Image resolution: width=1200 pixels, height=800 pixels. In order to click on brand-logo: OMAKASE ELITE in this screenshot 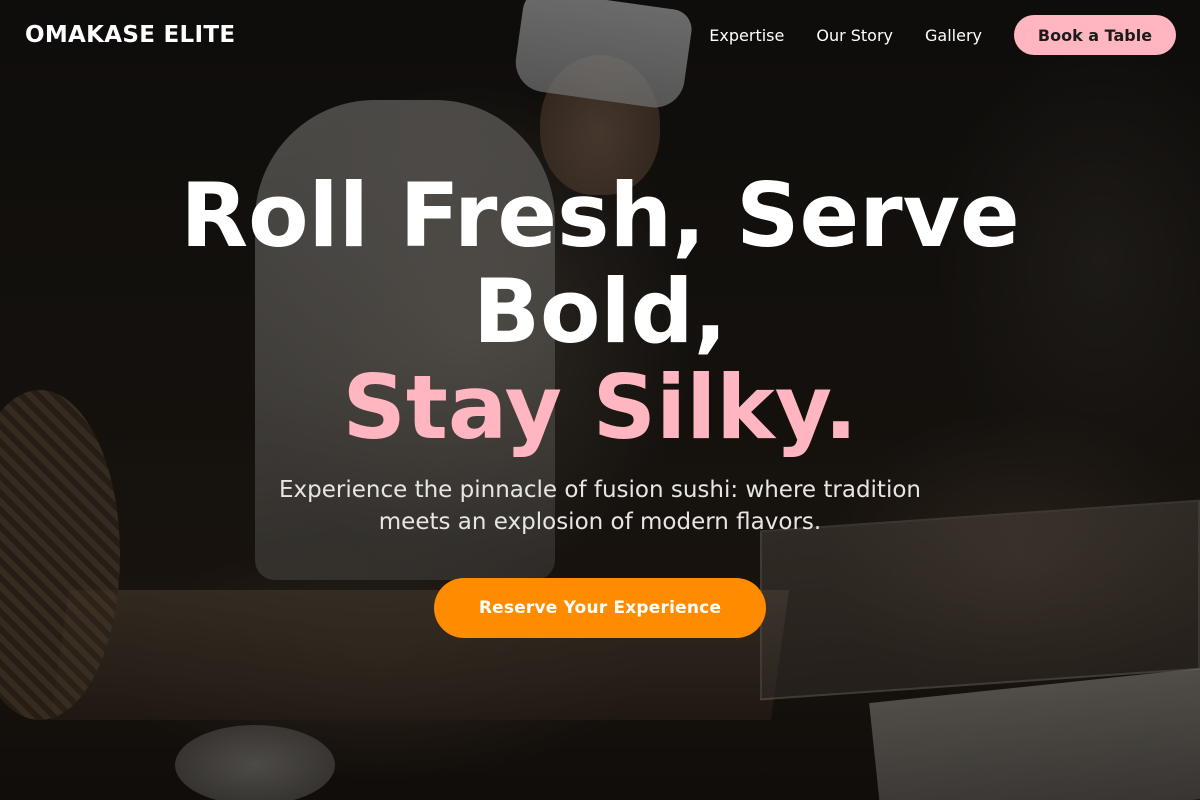, I will do `click(130, 35)`.